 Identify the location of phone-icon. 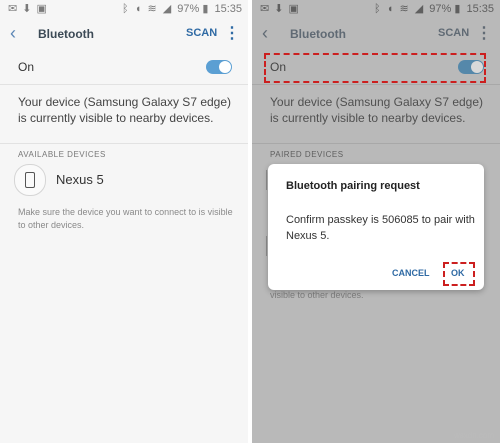
(30, 180).